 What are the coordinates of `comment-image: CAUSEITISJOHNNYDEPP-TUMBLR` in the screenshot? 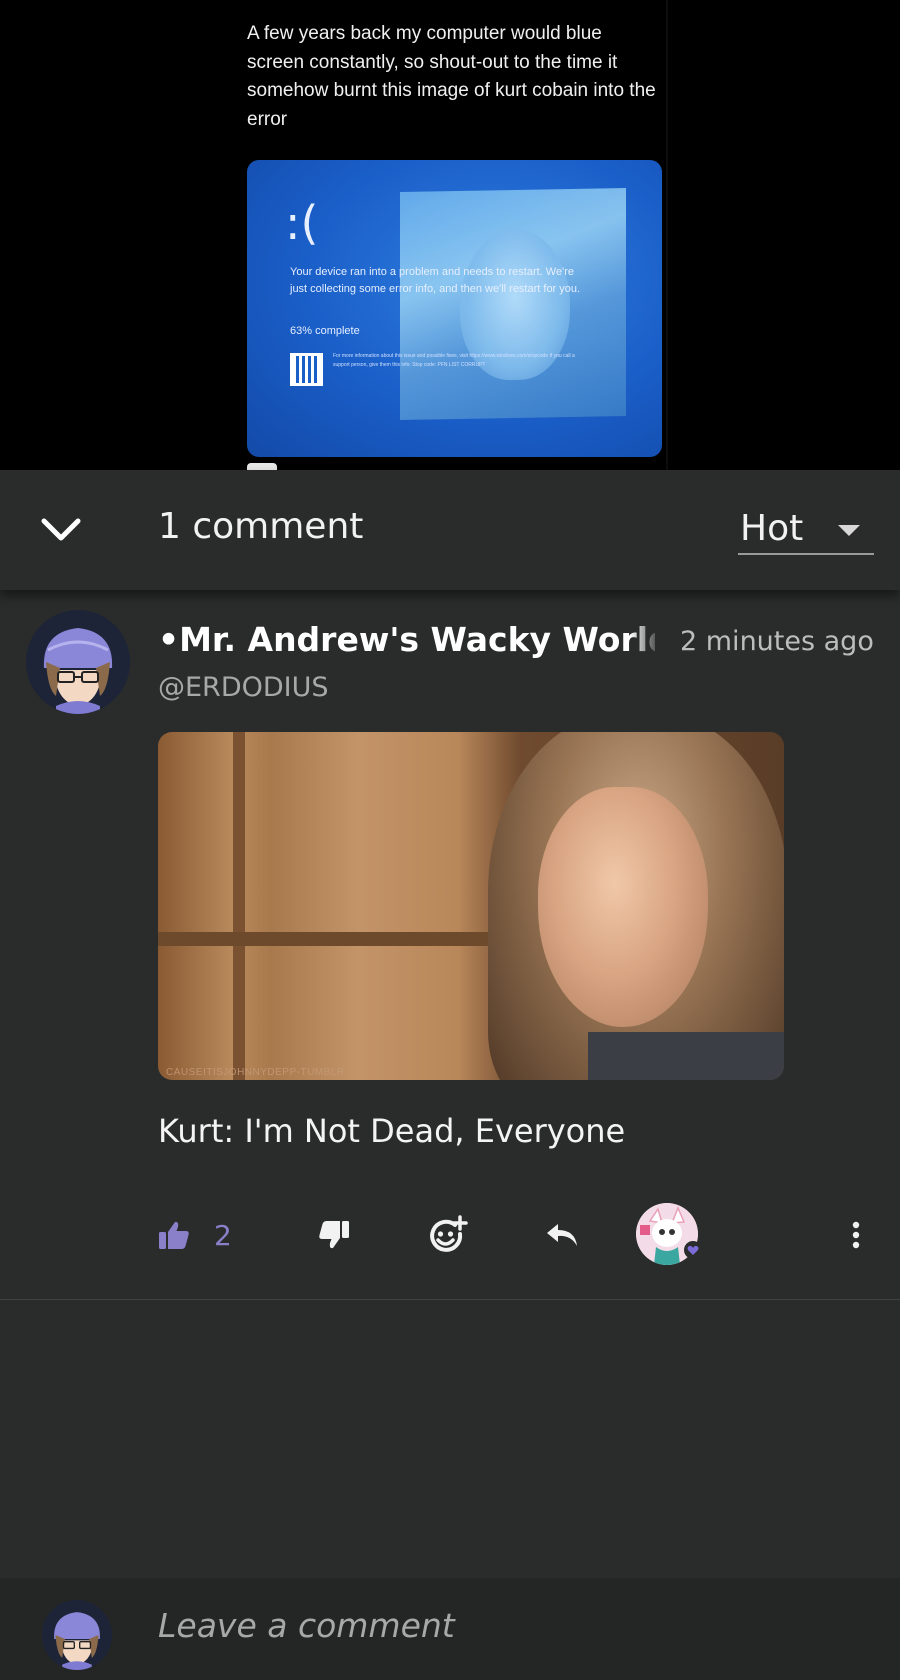 It's located at (471, 906).